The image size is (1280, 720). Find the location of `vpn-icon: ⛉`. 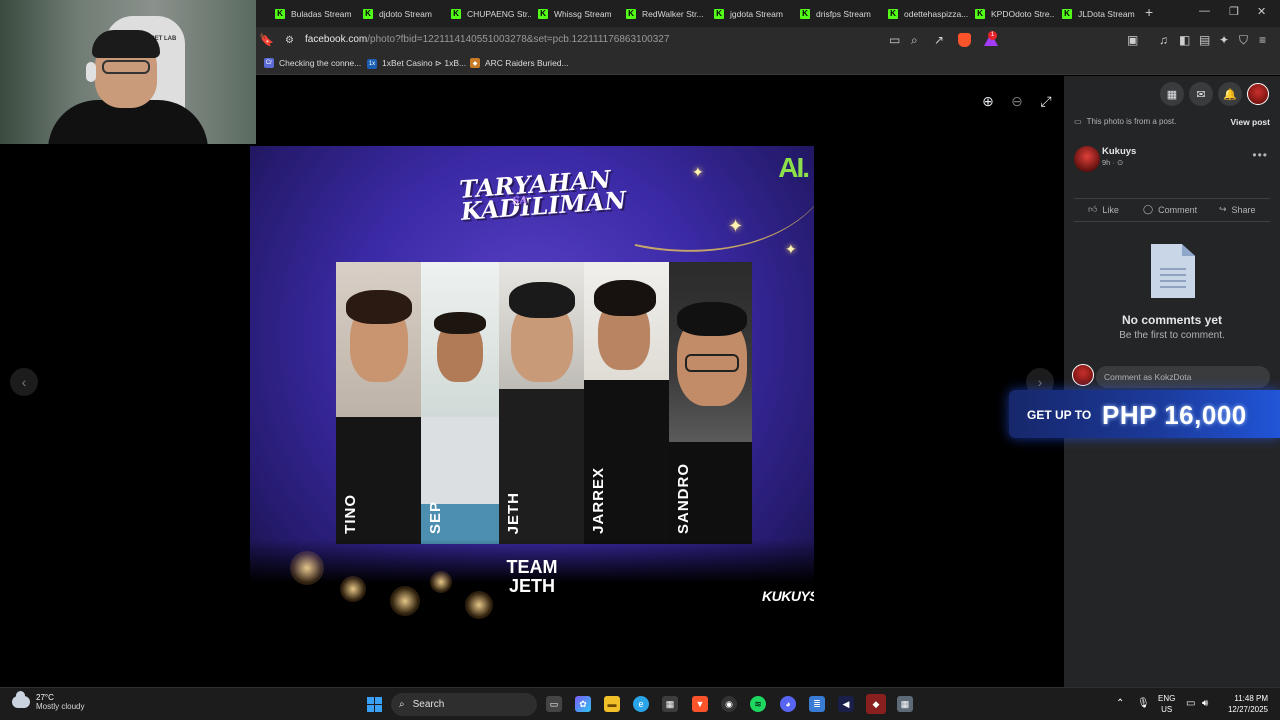

vpn-icon: ⛉ is located at coordinates (1243, 40).